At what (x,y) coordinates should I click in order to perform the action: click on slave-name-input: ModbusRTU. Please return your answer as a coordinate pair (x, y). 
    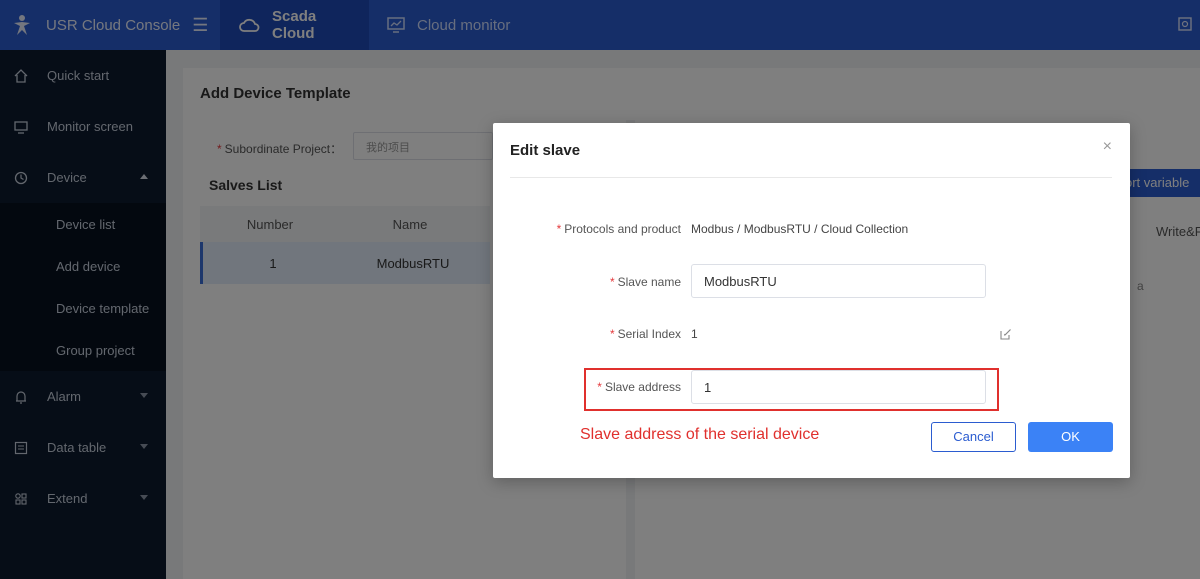
    Looking at the image, I should click on (838, 281).